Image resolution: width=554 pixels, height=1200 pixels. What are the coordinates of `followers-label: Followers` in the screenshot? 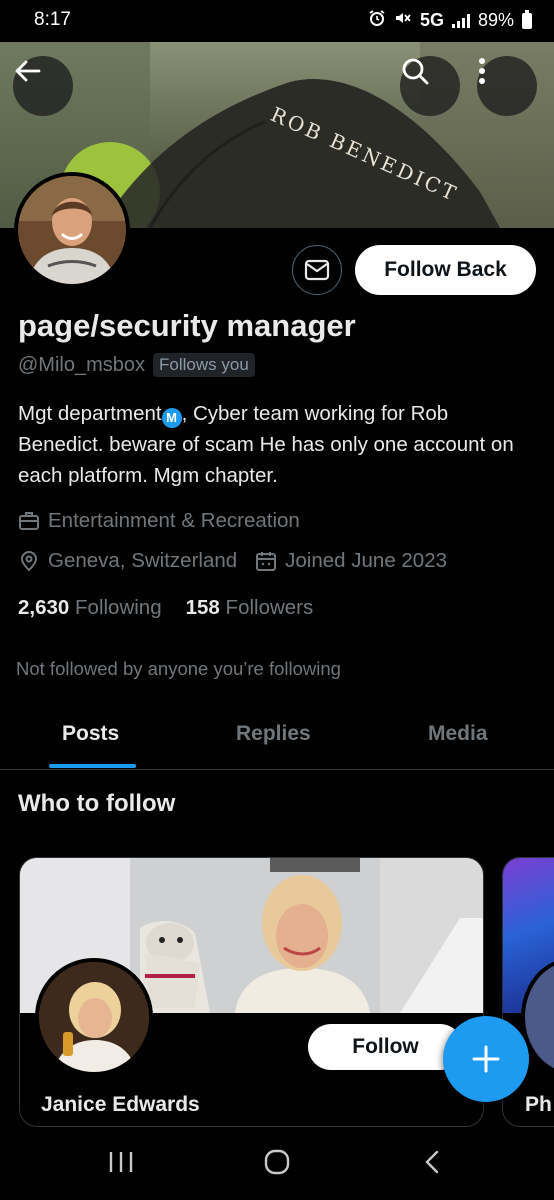 It's located at (269, 607).